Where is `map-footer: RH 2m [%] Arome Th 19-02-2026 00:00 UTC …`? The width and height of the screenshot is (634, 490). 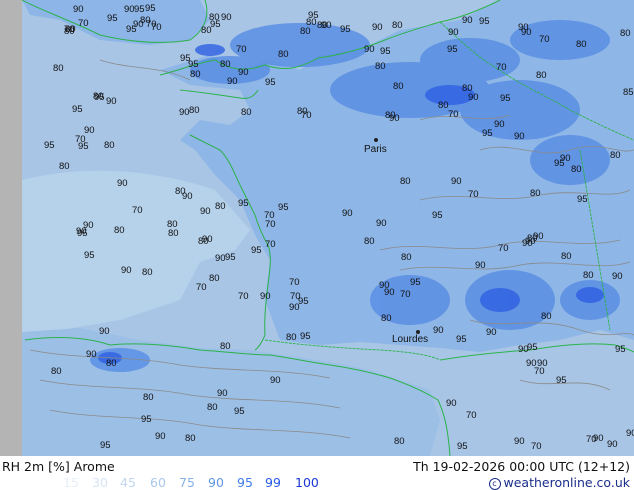 map-footer: RH 2m [%] Arome Th 19-02-2026 00:00 UTC … is located at coordinates (317, 473).